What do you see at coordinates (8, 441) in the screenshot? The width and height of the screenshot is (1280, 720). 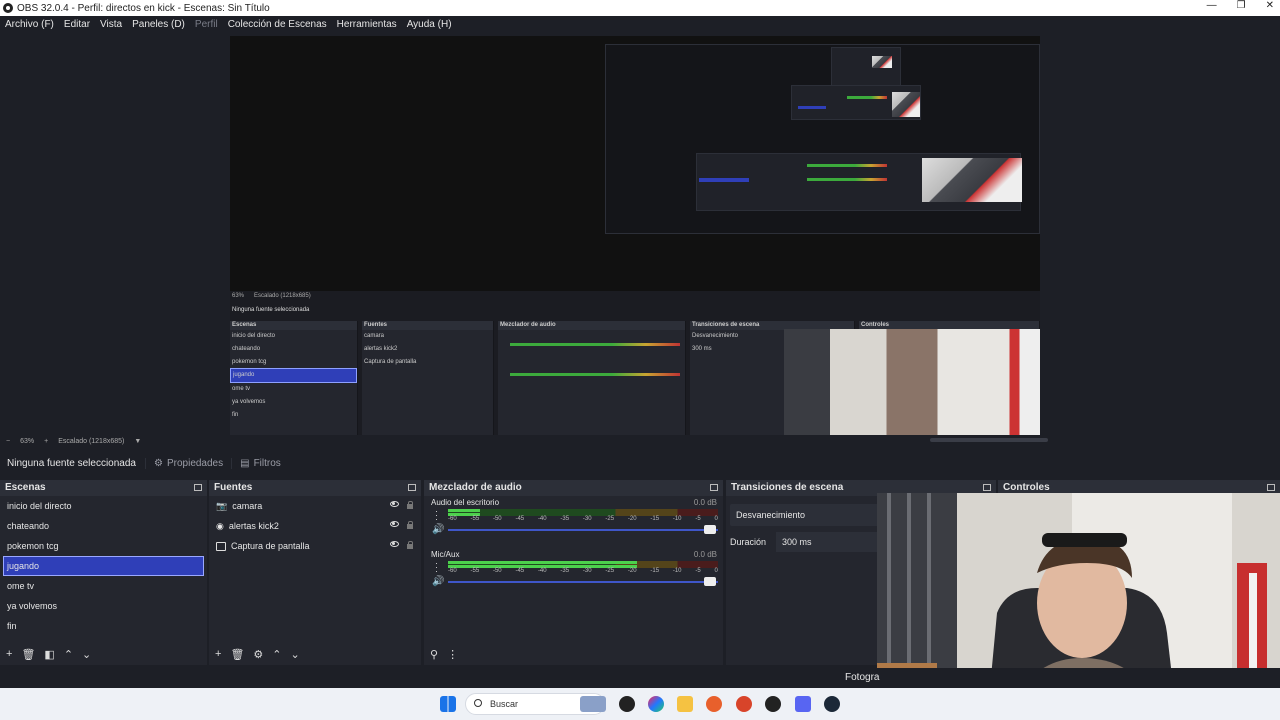 I see `zoom-minus-button: −` at bounding box center [8, 441].